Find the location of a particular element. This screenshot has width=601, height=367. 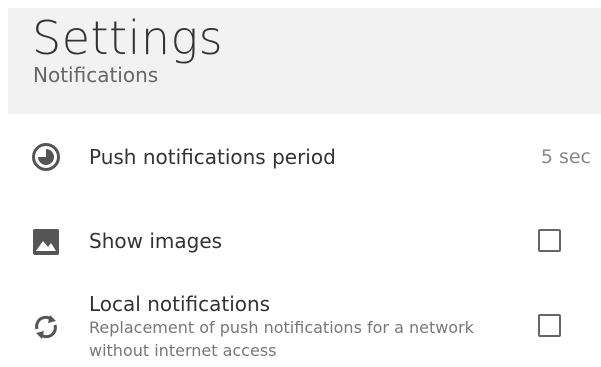

setting-value: 5 sec is located at coordinates (565, 157).